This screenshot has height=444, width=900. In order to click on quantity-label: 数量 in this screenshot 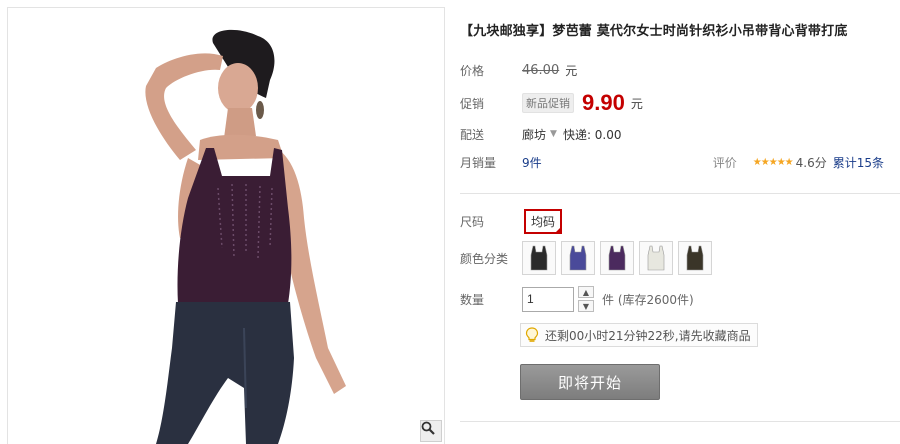, I will do `click(472, 299)`.